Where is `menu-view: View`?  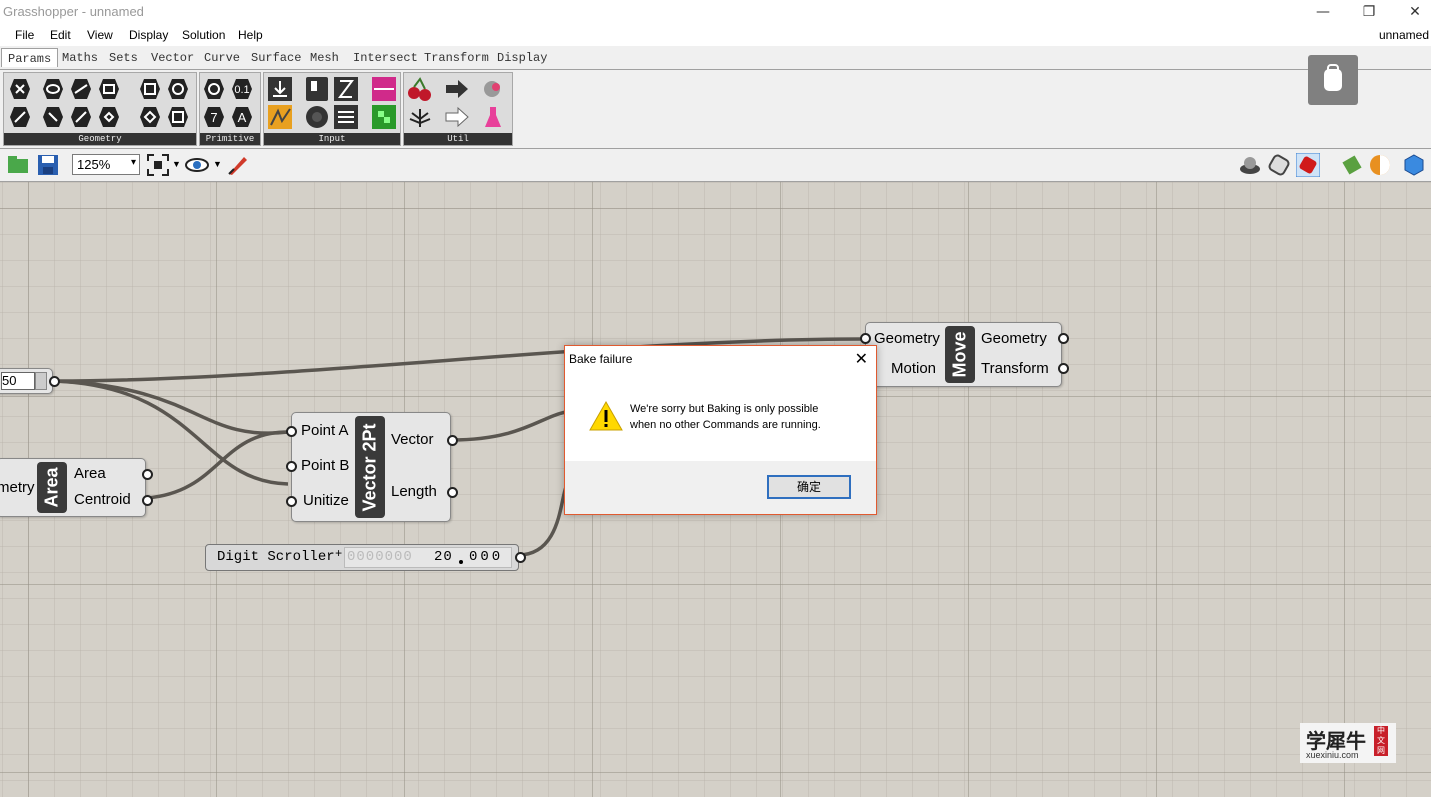
menu-view: View is located at coordinates (100, 35).